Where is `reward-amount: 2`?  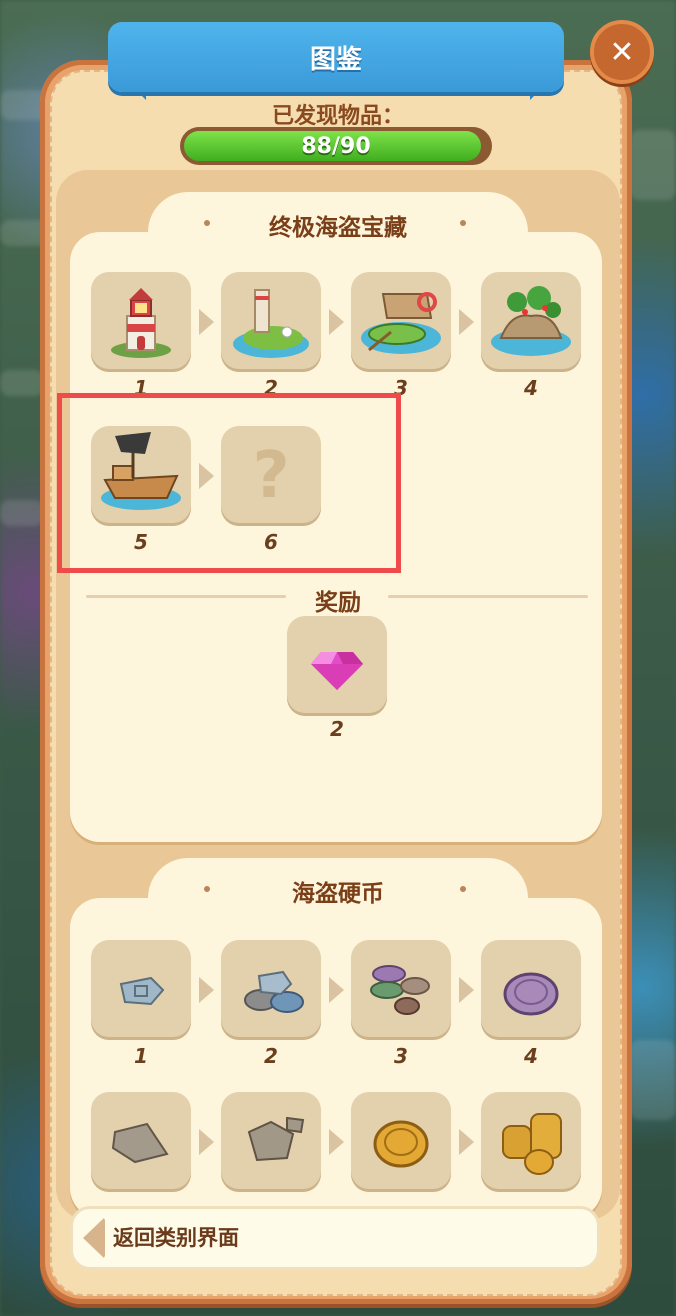 reward-amount: 2 is located at coordinates (337, 729).